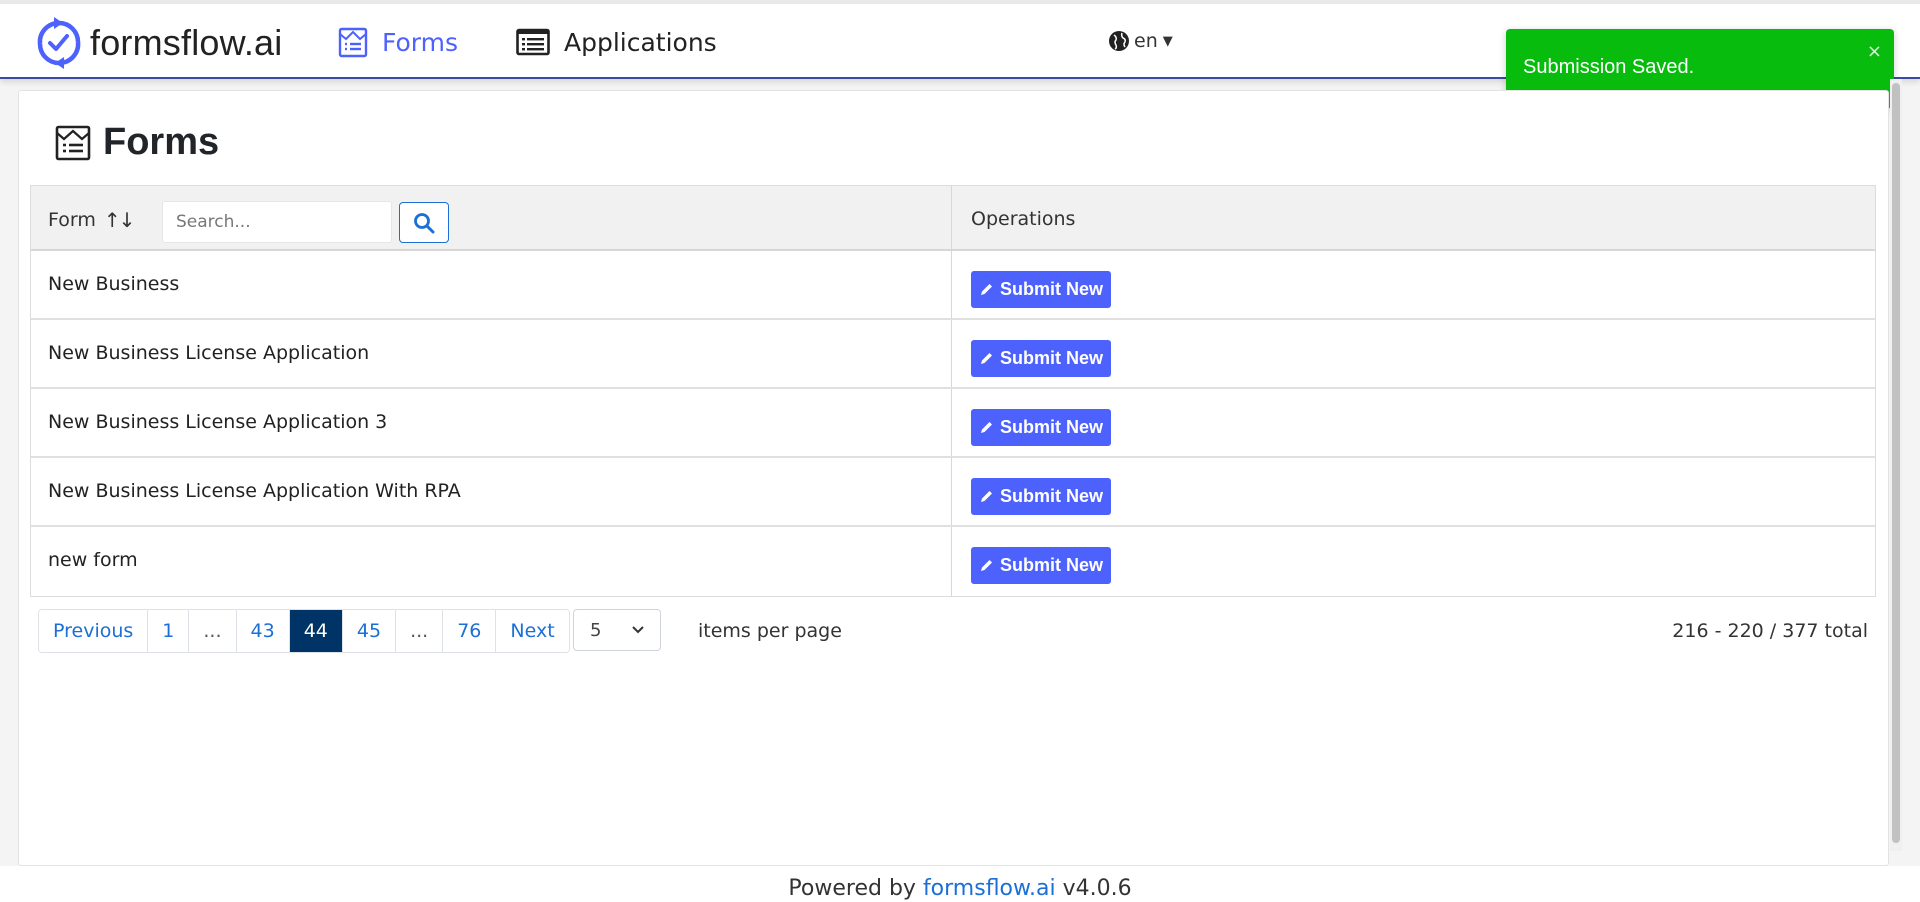 The width and height of the screenshot is (1920, 902). What do you see at coordinates (59, 43) in the screenshot?
I see `formsflow-logo-icon` at bounding box center [59, 43].